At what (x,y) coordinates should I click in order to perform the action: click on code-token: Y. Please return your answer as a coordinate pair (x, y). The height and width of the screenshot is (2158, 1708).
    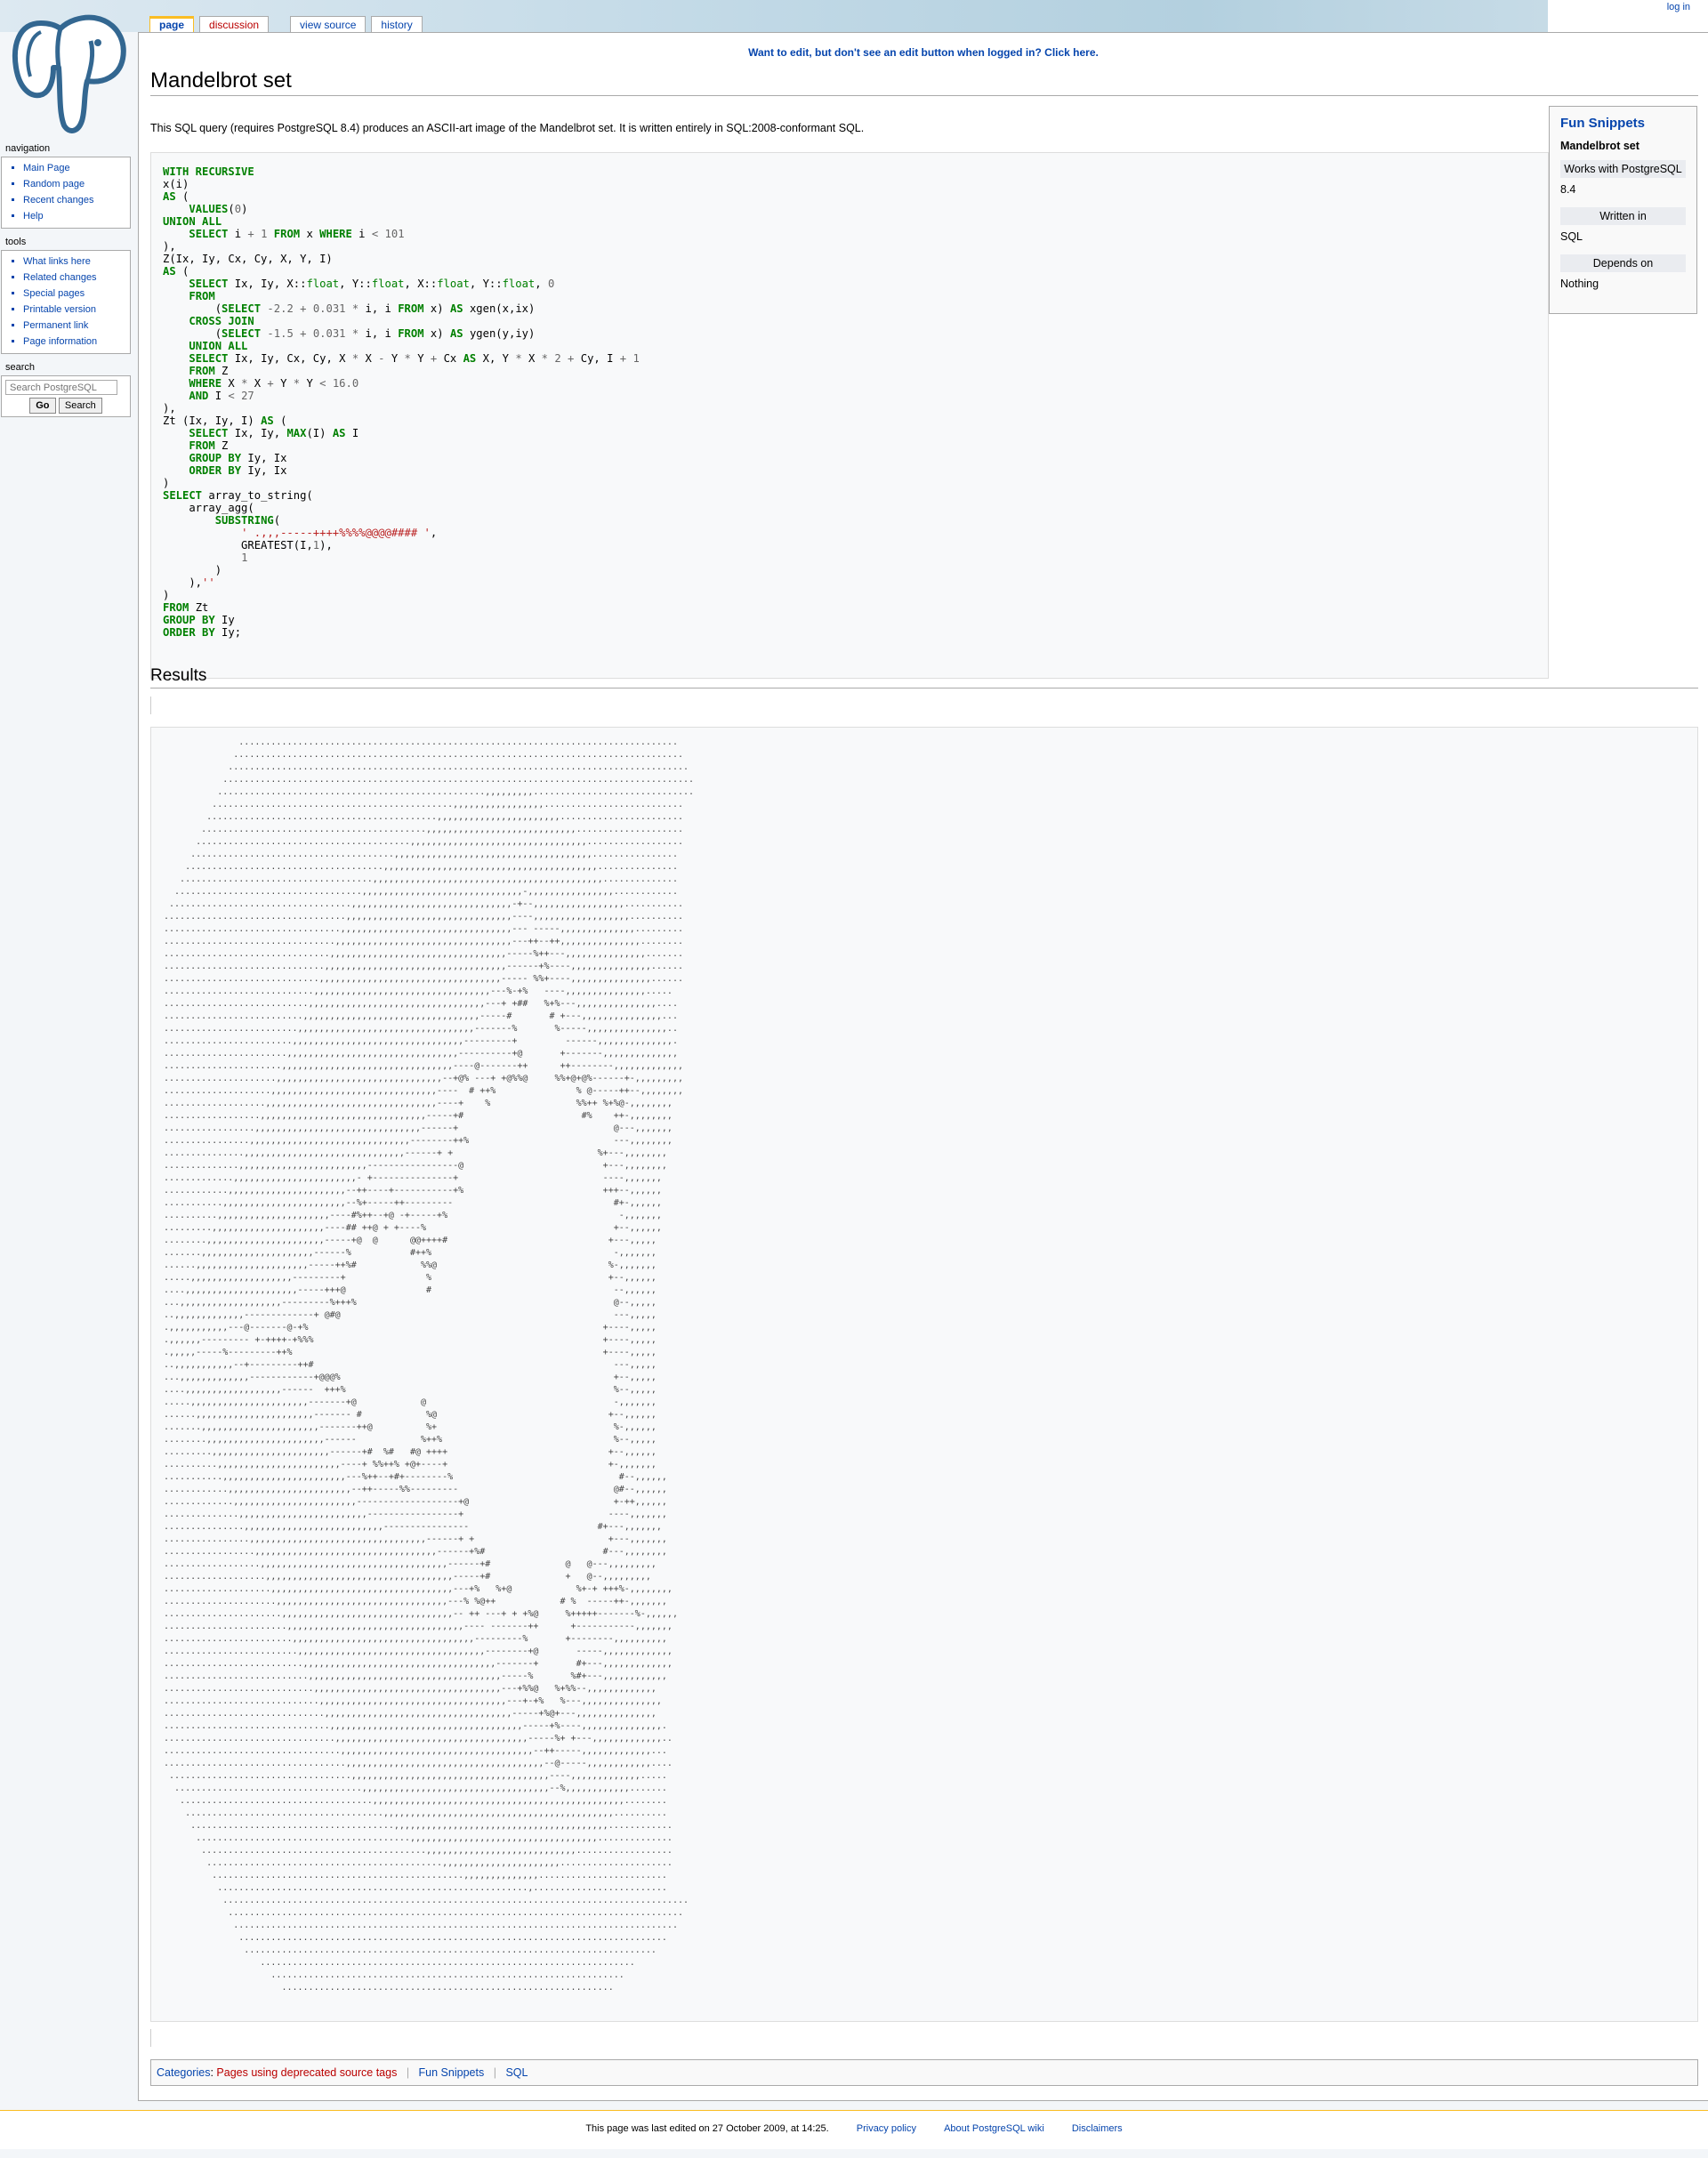
    Looking at the image, I should click on (420, 358).